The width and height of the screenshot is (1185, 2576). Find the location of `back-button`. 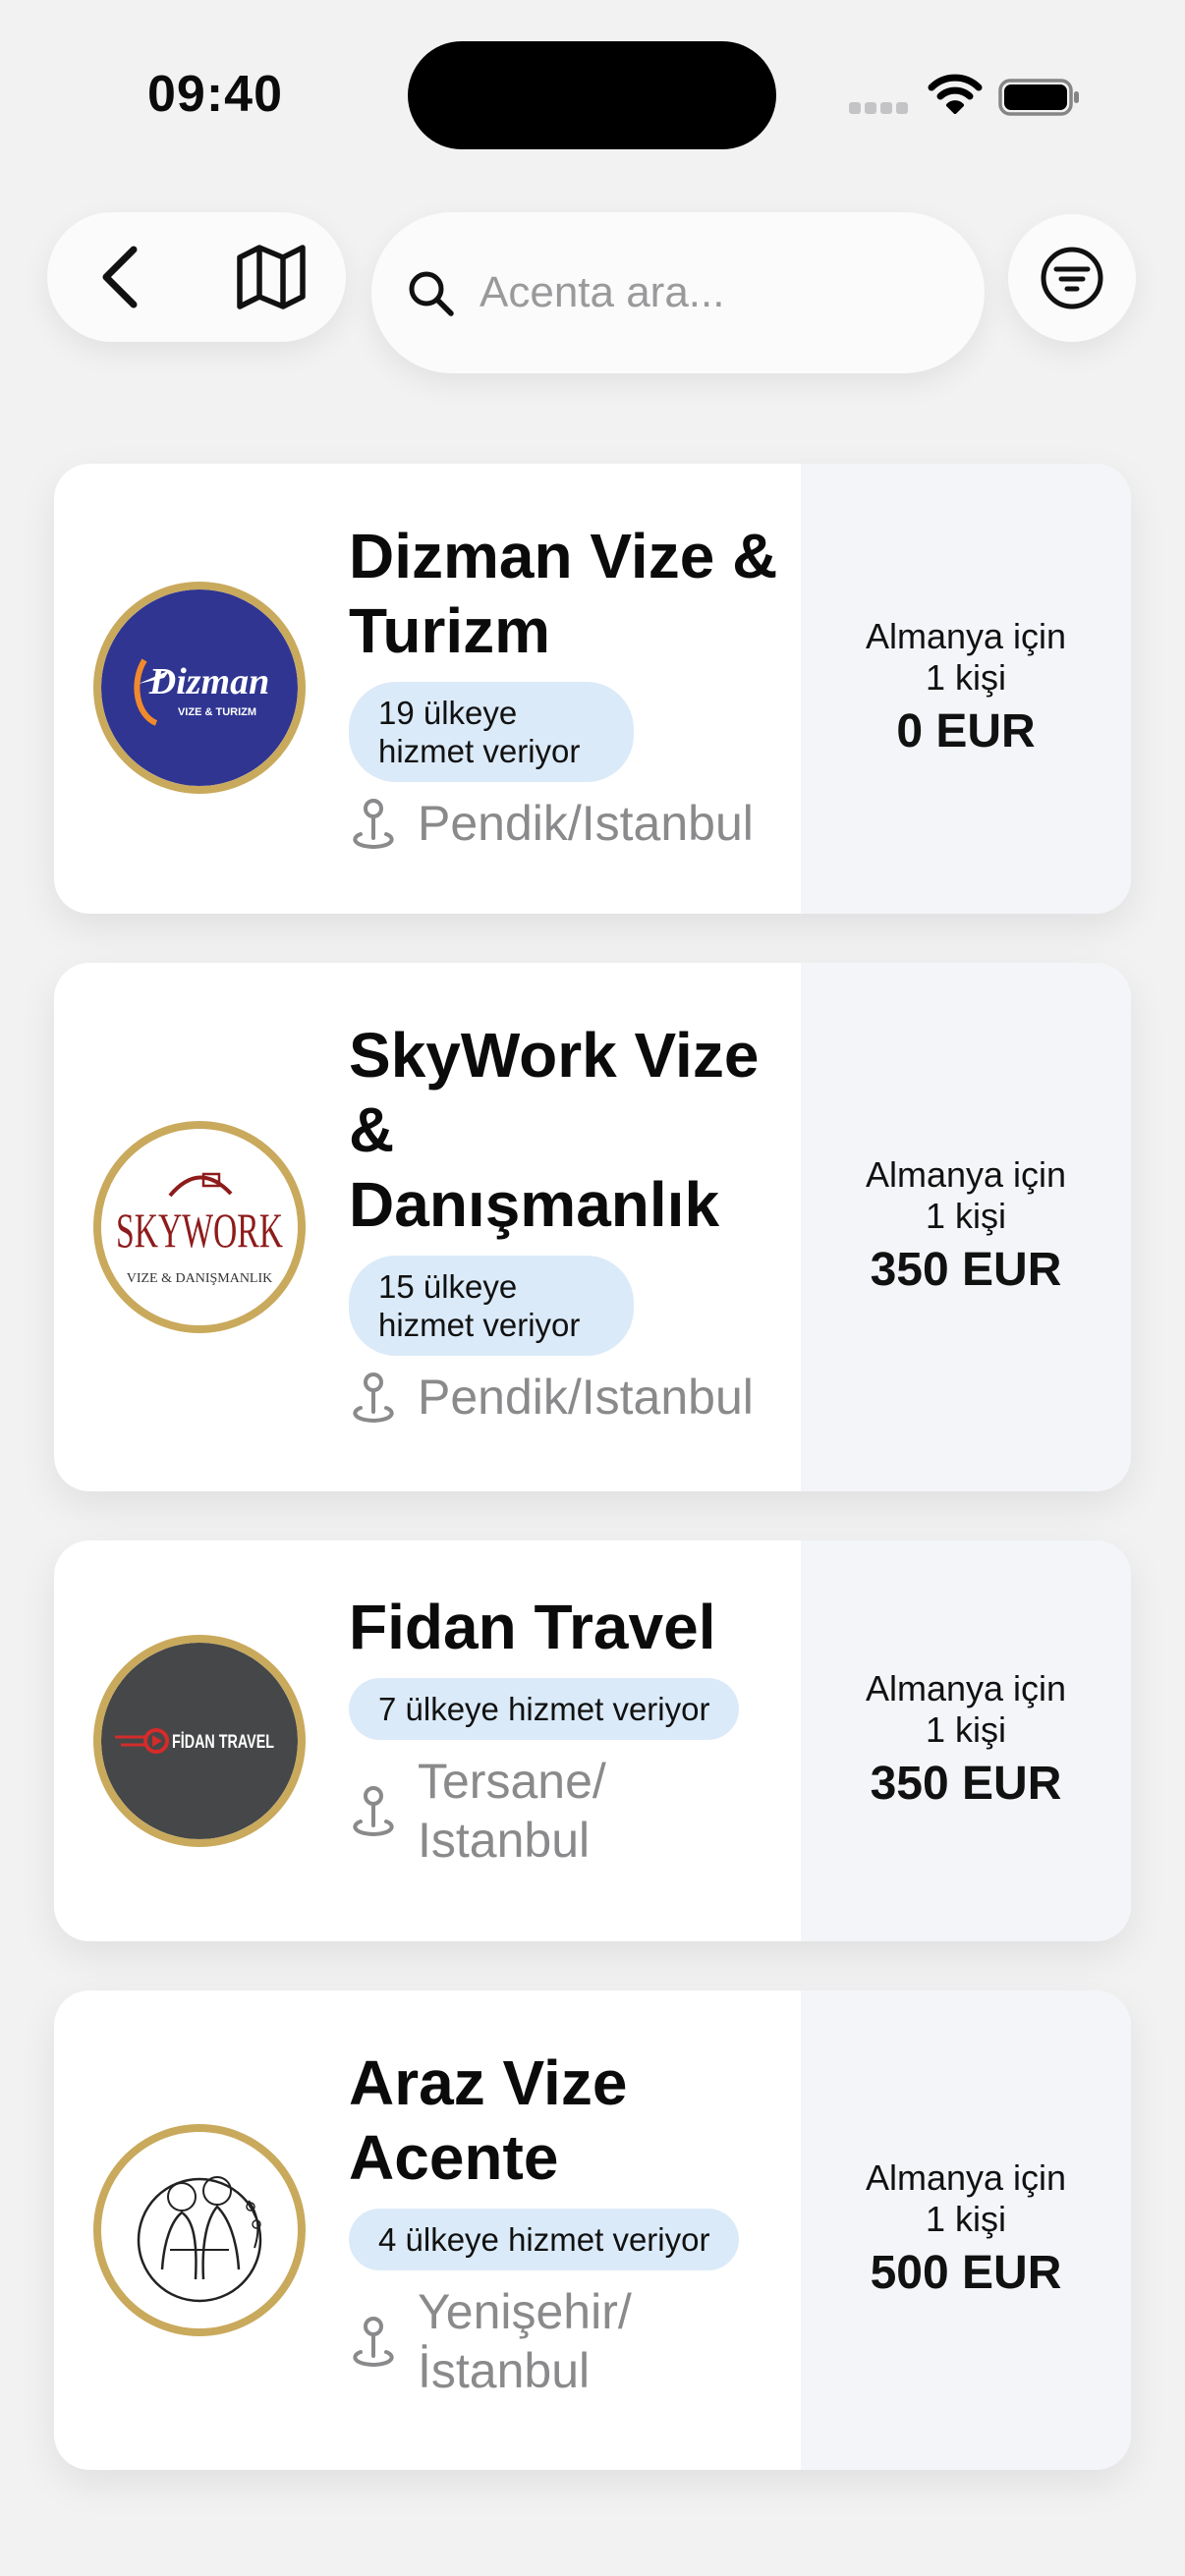

back-button is located at coordinates (121, 277).